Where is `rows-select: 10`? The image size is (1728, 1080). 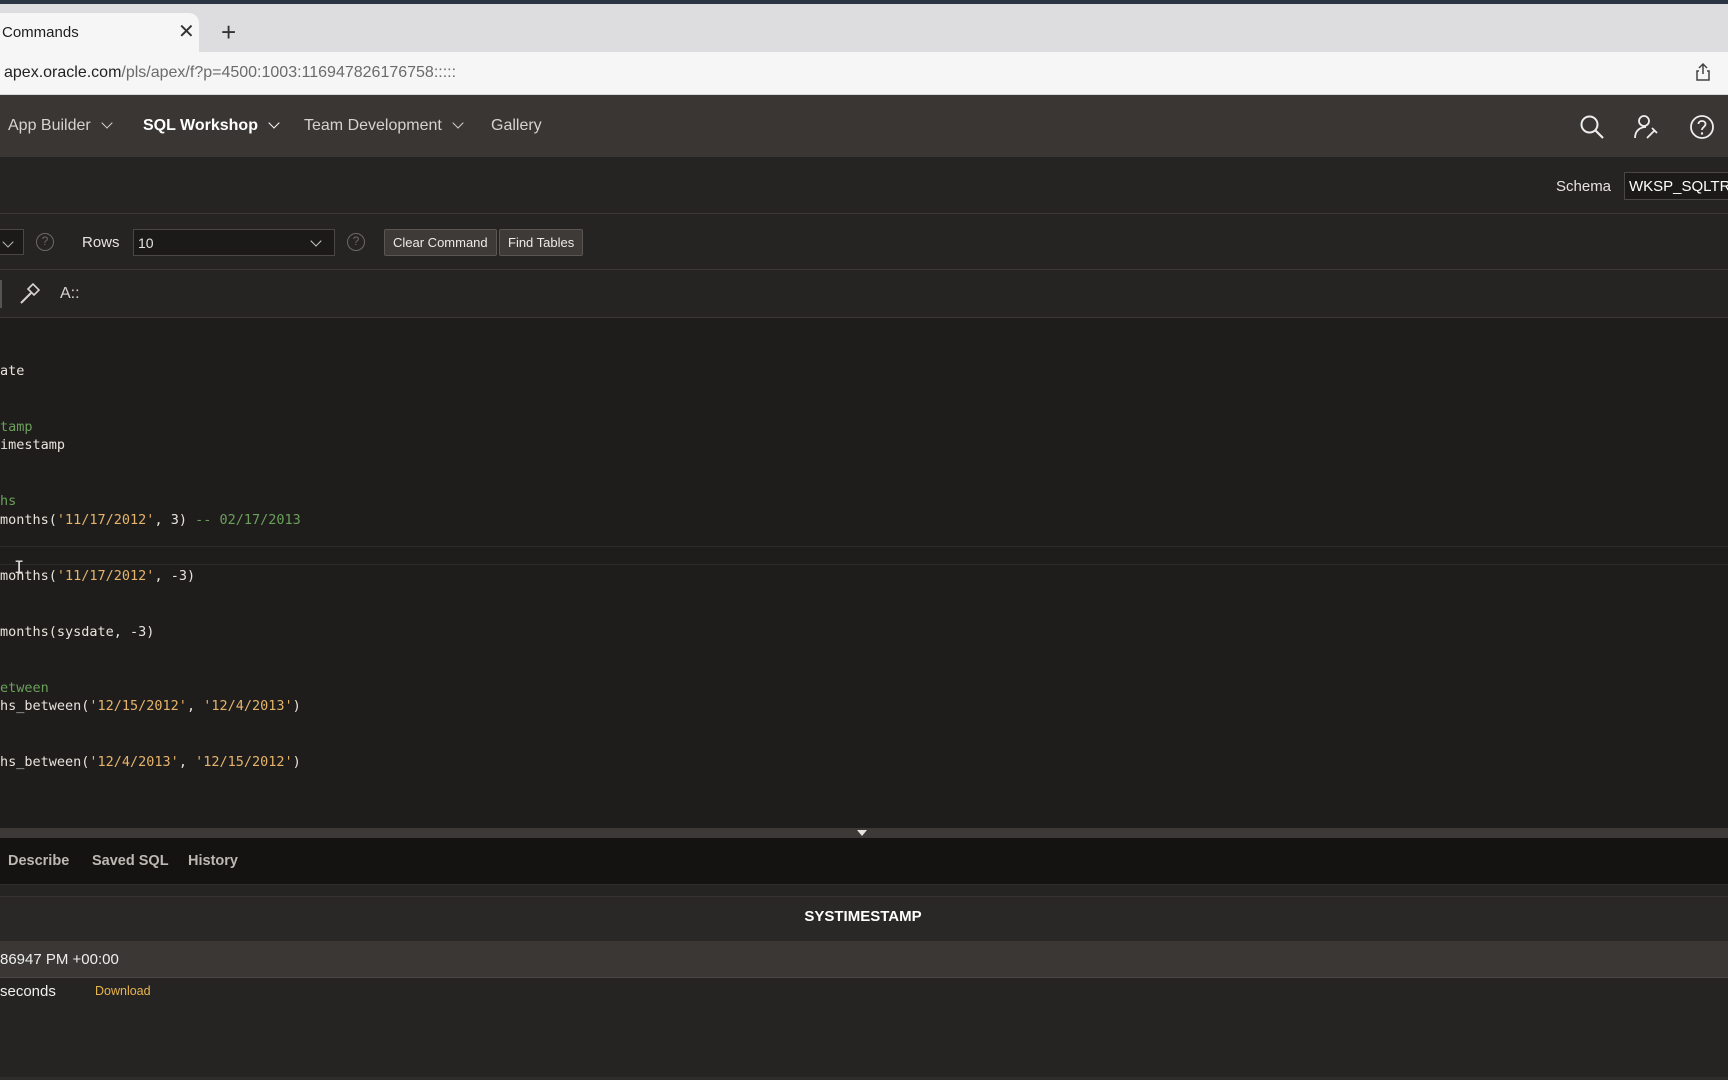
rows-select: 10 is located at coordinates (234, 242).